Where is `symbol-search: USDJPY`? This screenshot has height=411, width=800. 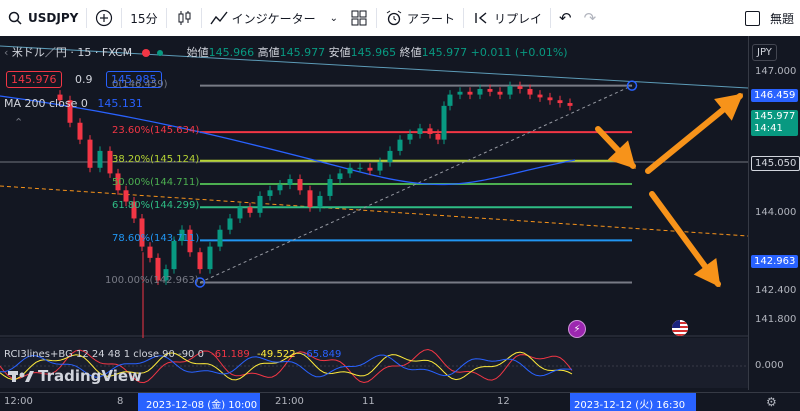 symbol-search: USDJPY is located at coordinates (42, 18).